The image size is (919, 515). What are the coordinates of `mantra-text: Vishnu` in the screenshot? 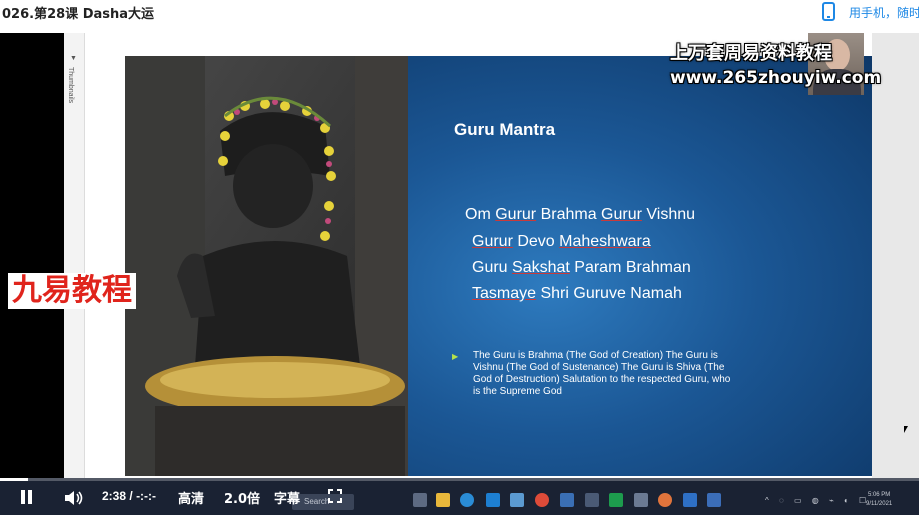 It's located at (668, 214).